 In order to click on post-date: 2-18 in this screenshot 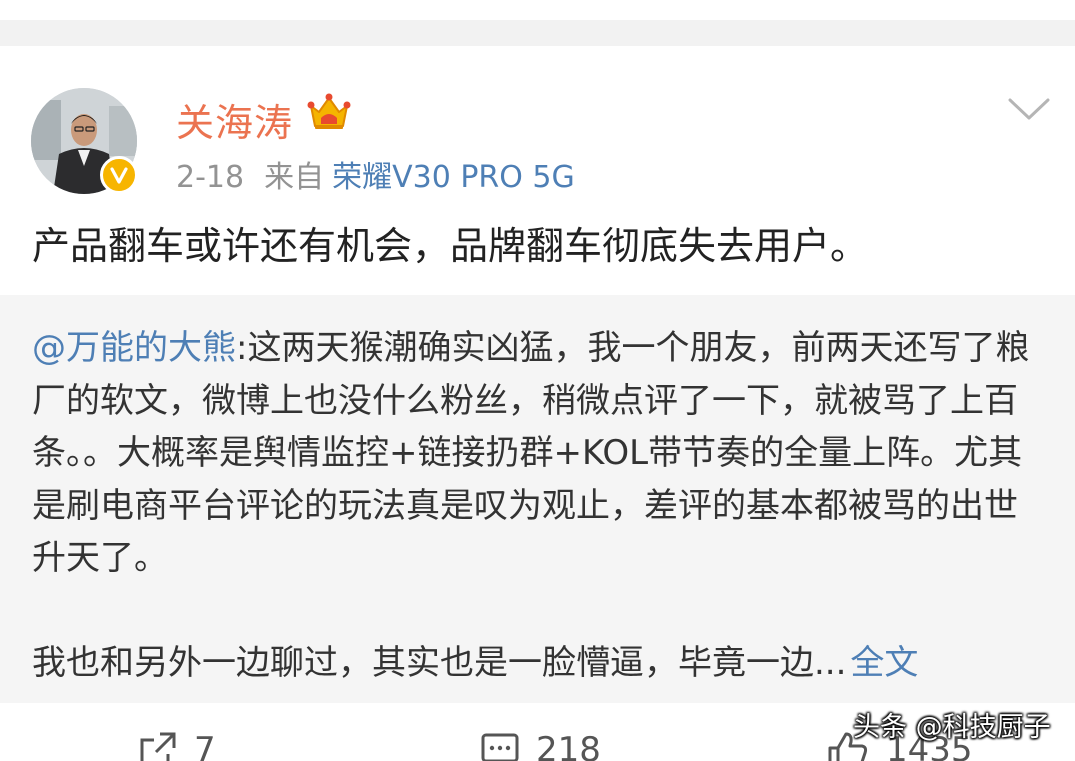, I will do `click(210, 177)`.